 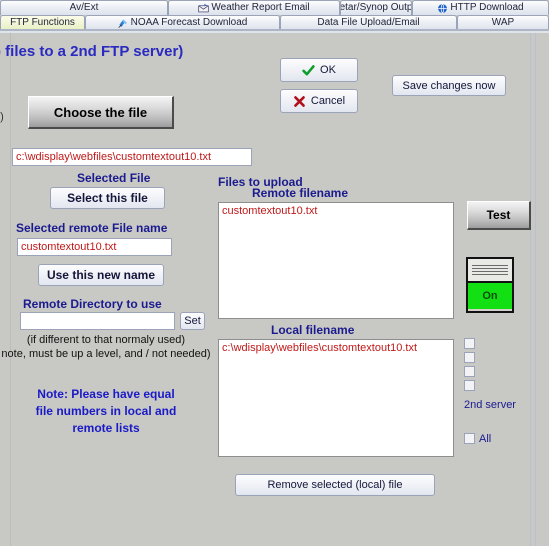 What do you see at coordinates (299, 101) in the screenshot?
I see `close-icon` at bounding box center [299, 101].